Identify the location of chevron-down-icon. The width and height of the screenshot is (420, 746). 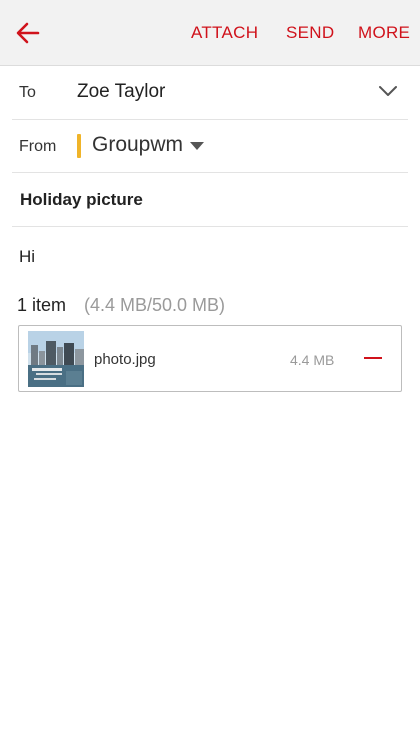
(388, 91).